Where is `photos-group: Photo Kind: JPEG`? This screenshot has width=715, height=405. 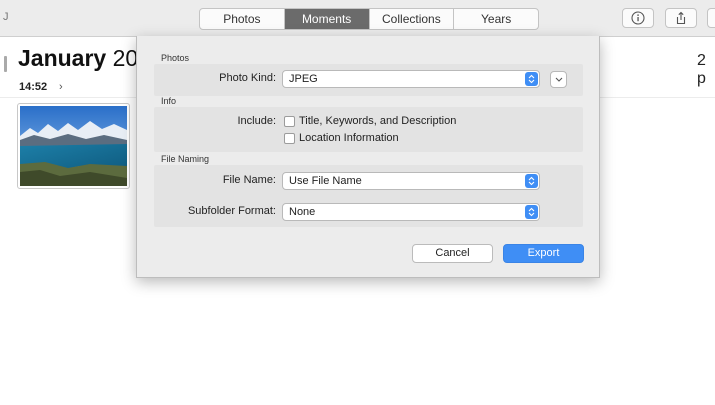
photos-group: Photo Kind: JPEG is located at coordinates (368, 80).